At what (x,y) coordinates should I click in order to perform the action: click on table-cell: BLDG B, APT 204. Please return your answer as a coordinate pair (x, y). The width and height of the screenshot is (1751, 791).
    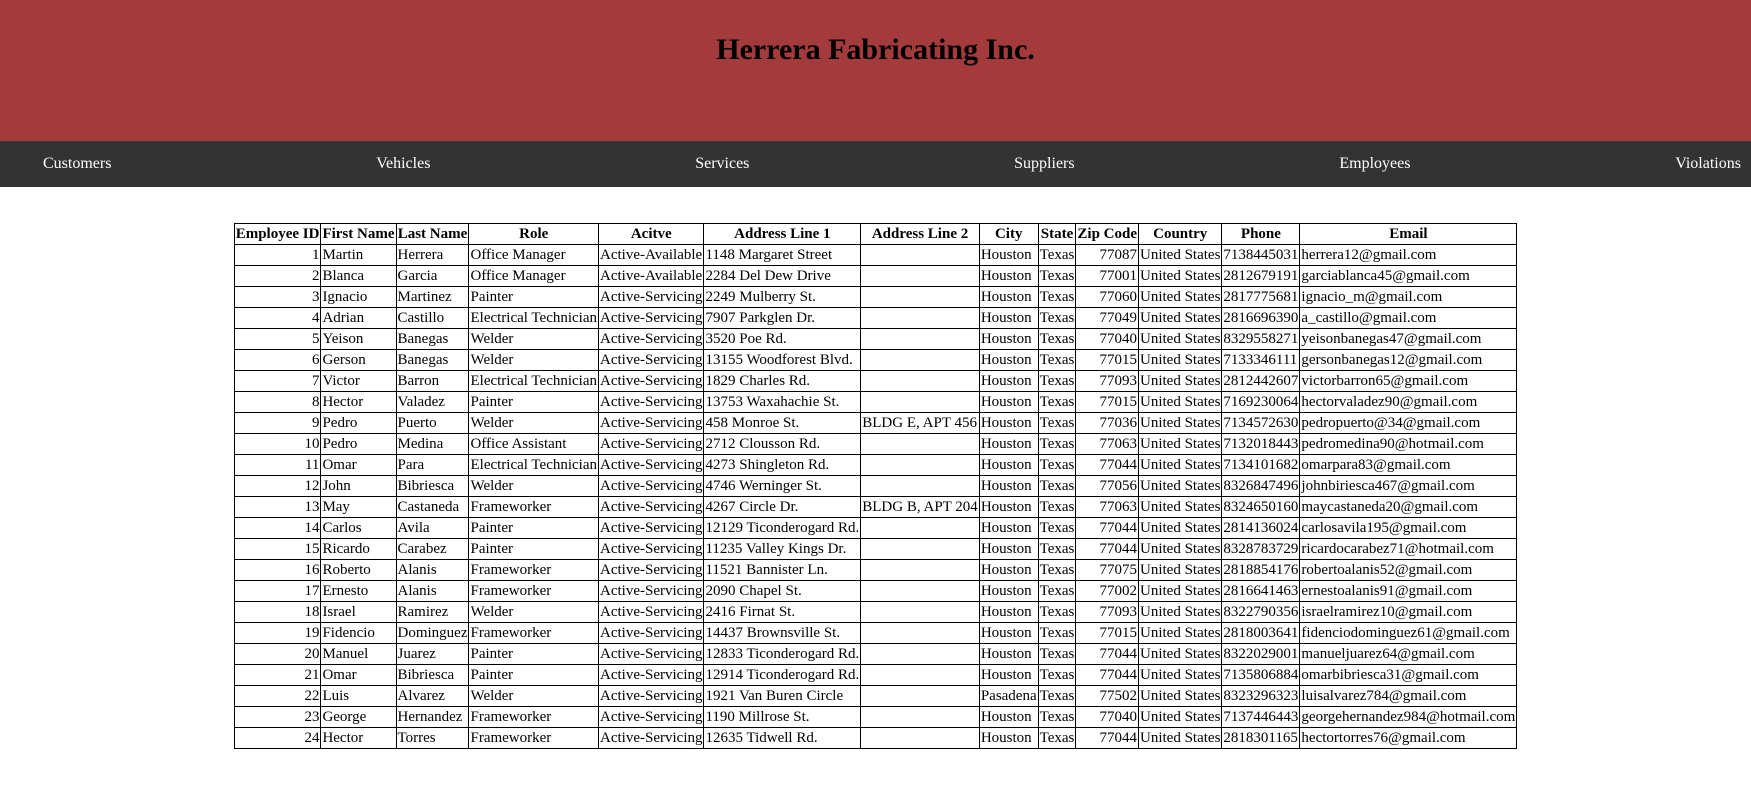
    Looking at the image, I should click on (920, 507).